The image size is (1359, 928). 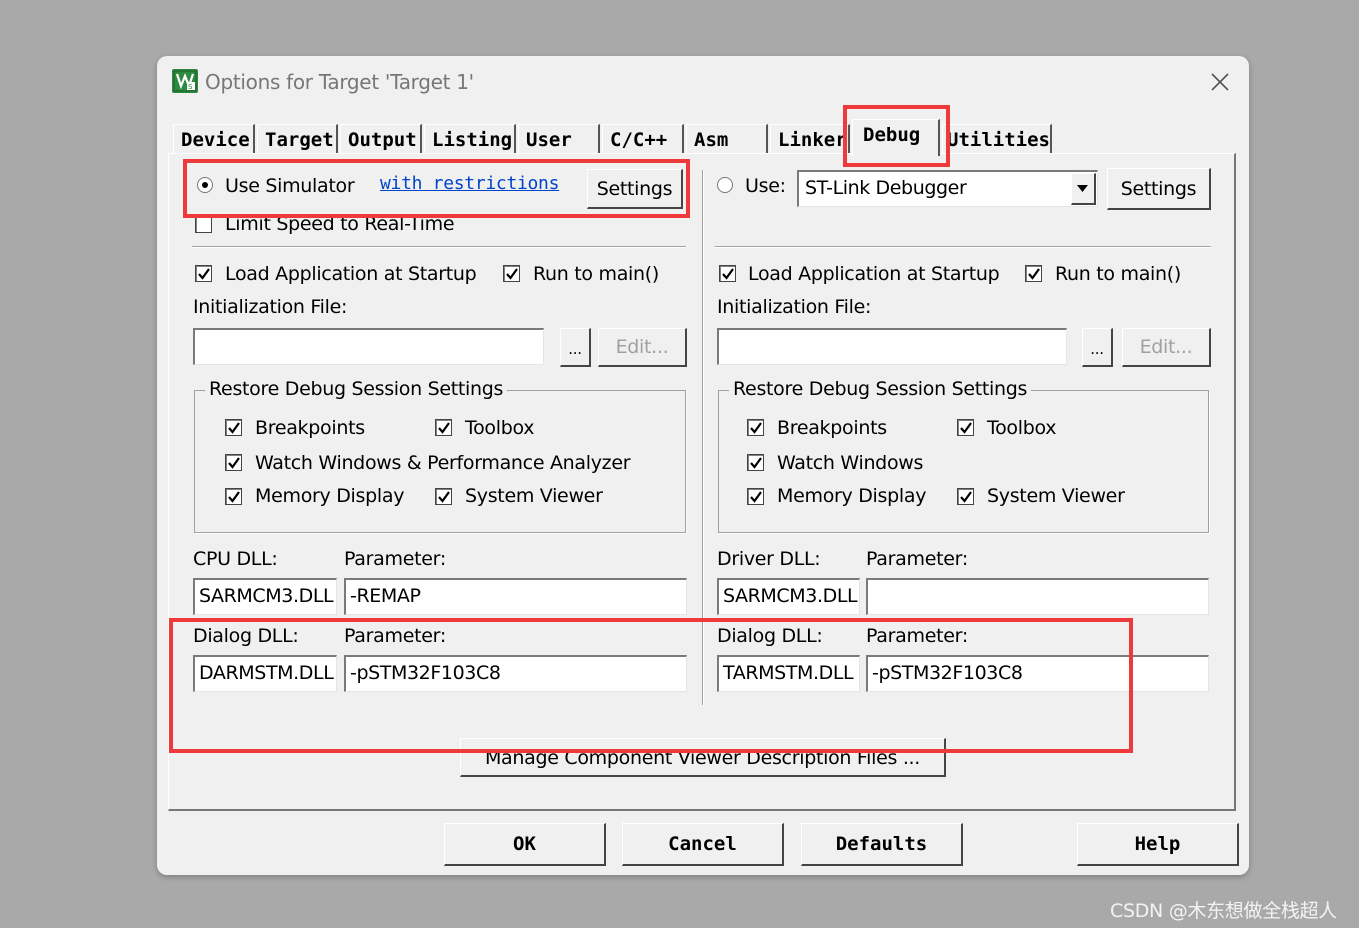 What do you see at coordinates (368, 346) in the screenshot?
I see `sim-init-file-input` at bounding box center [368, 346].